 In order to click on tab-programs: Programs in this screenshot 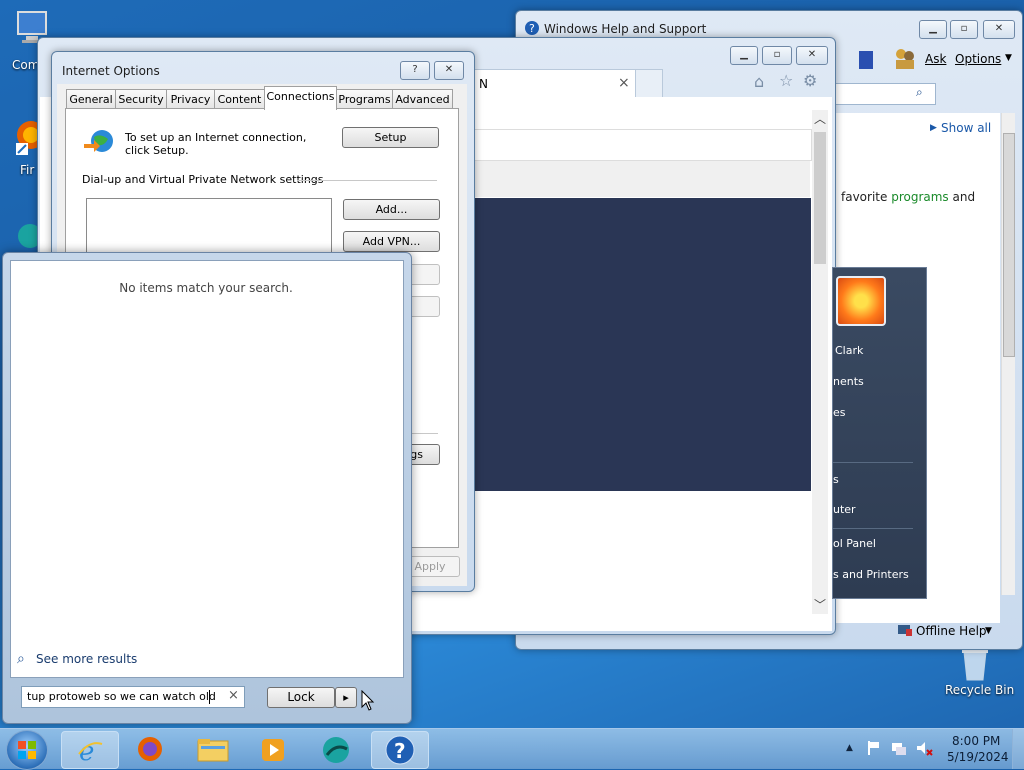, I will do `click(364, 99)`.